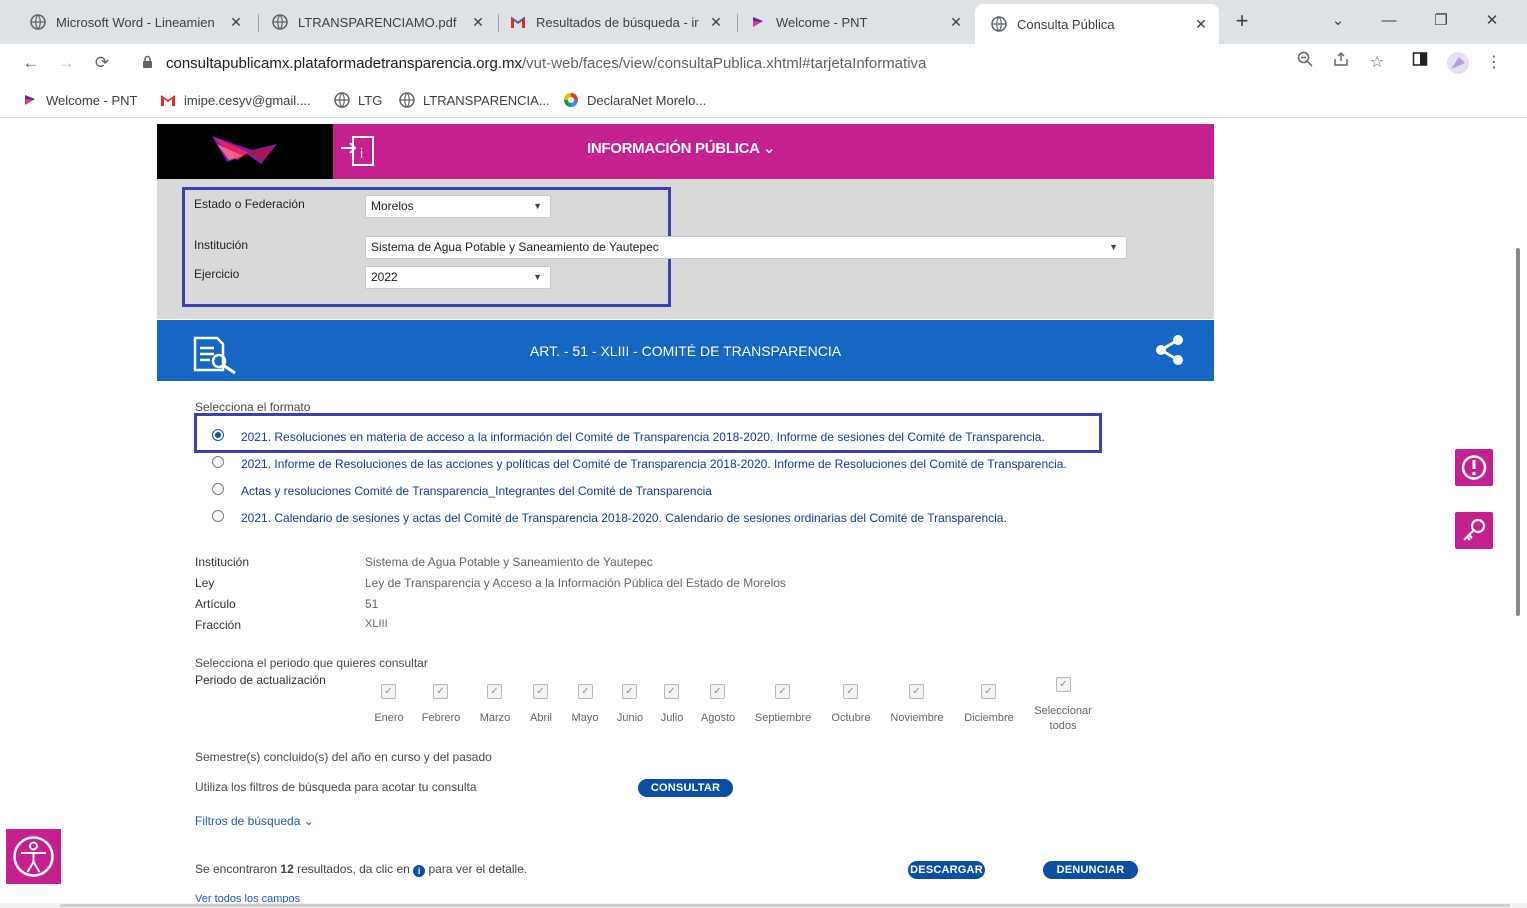 The height and width of the screenshot is (908, 1527). I want to click on browser-tab: Welcome - PNT ✕, so click(854, 22).